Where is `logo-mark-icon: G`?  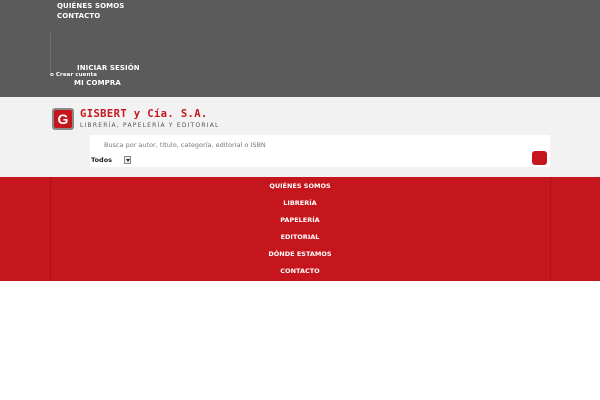 logo-mark-icon: G is located at coordinates (63, 119).